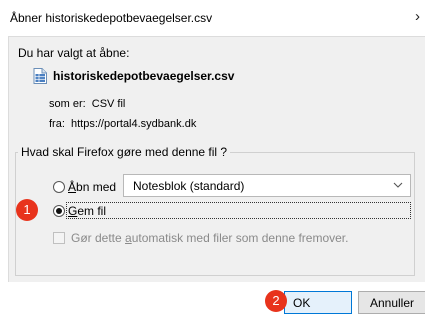  I want to click on intro-text: Du har valgt at åbne:, so click(74, 53).